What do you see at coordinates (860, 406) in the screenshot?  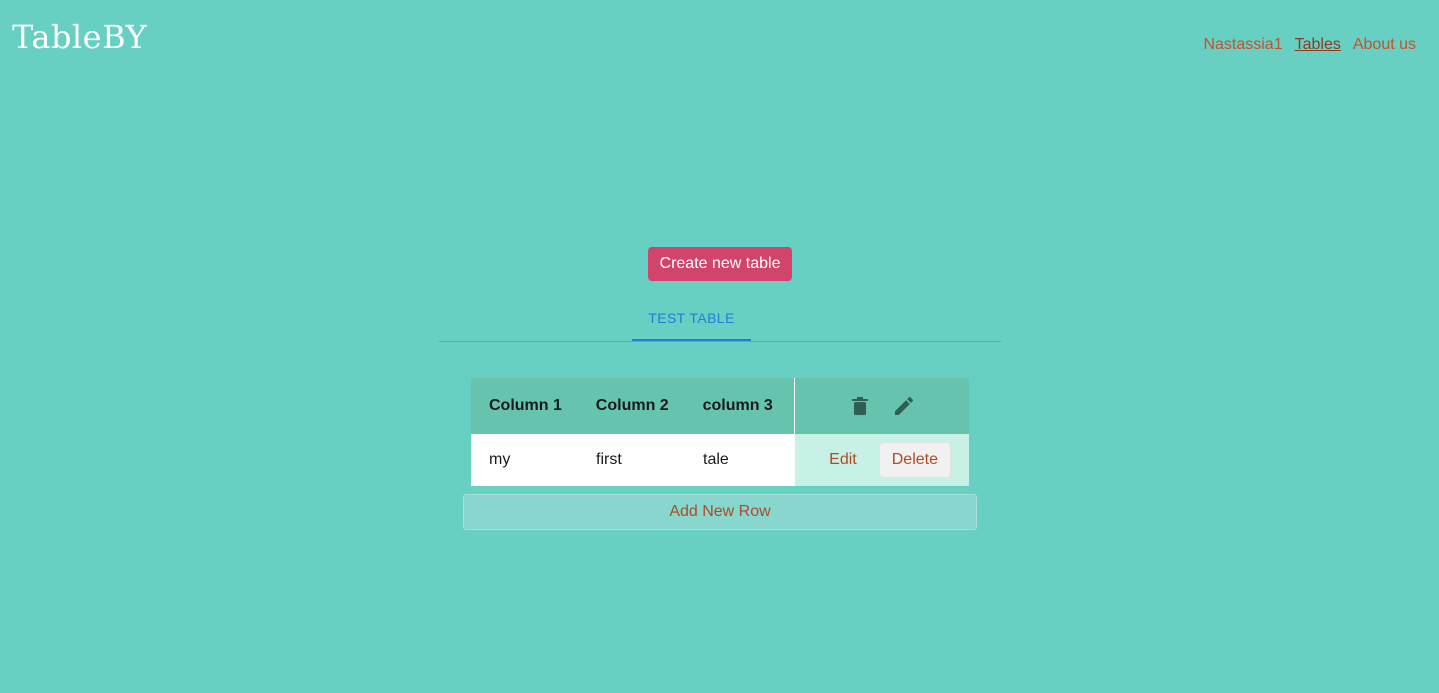 I see `trash-icon` at bounding box center [860, 406].